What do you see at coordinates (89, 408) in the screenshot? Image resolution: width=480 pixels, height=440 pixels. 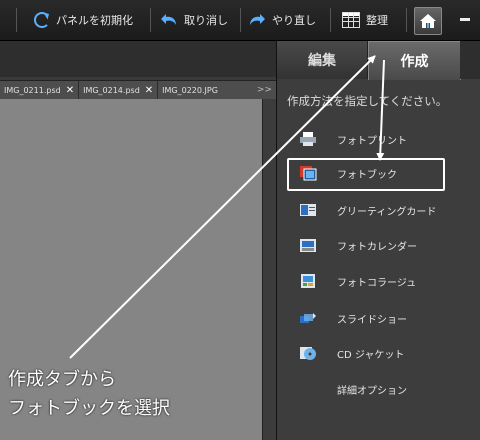 I see `caption-line-2: フォトブックを選択` at bounding box center [89, 408].